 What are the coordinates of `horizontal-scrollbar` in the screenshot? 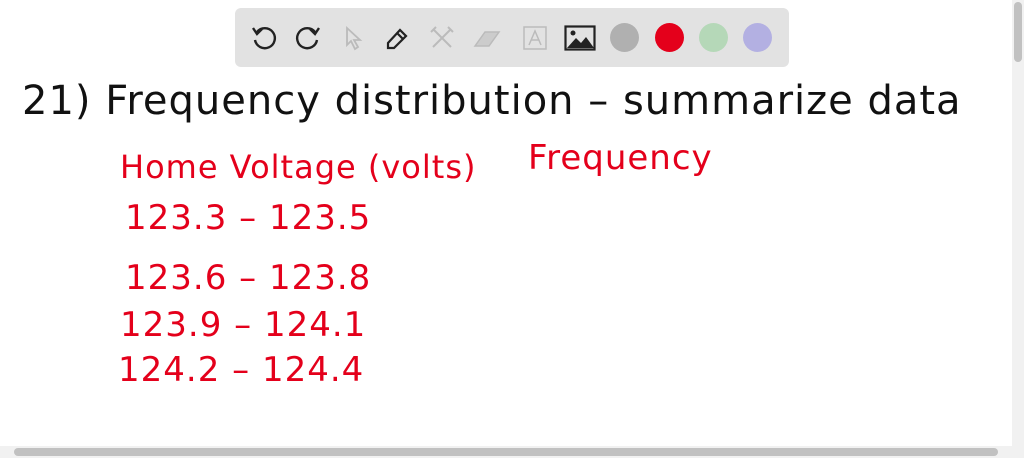 It's located at (512, 452).